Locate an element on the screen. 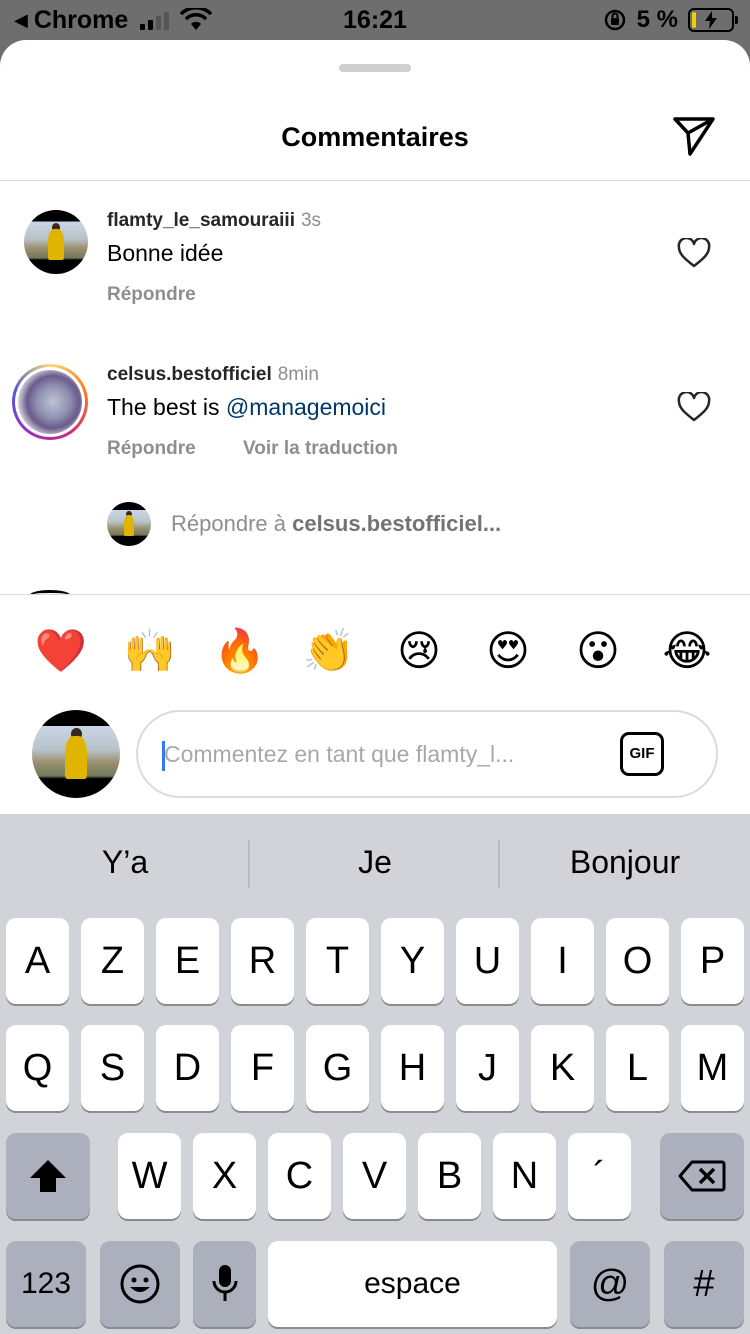 The image size is (750, 1334). key-u: U is located at coordinates (487, 961).